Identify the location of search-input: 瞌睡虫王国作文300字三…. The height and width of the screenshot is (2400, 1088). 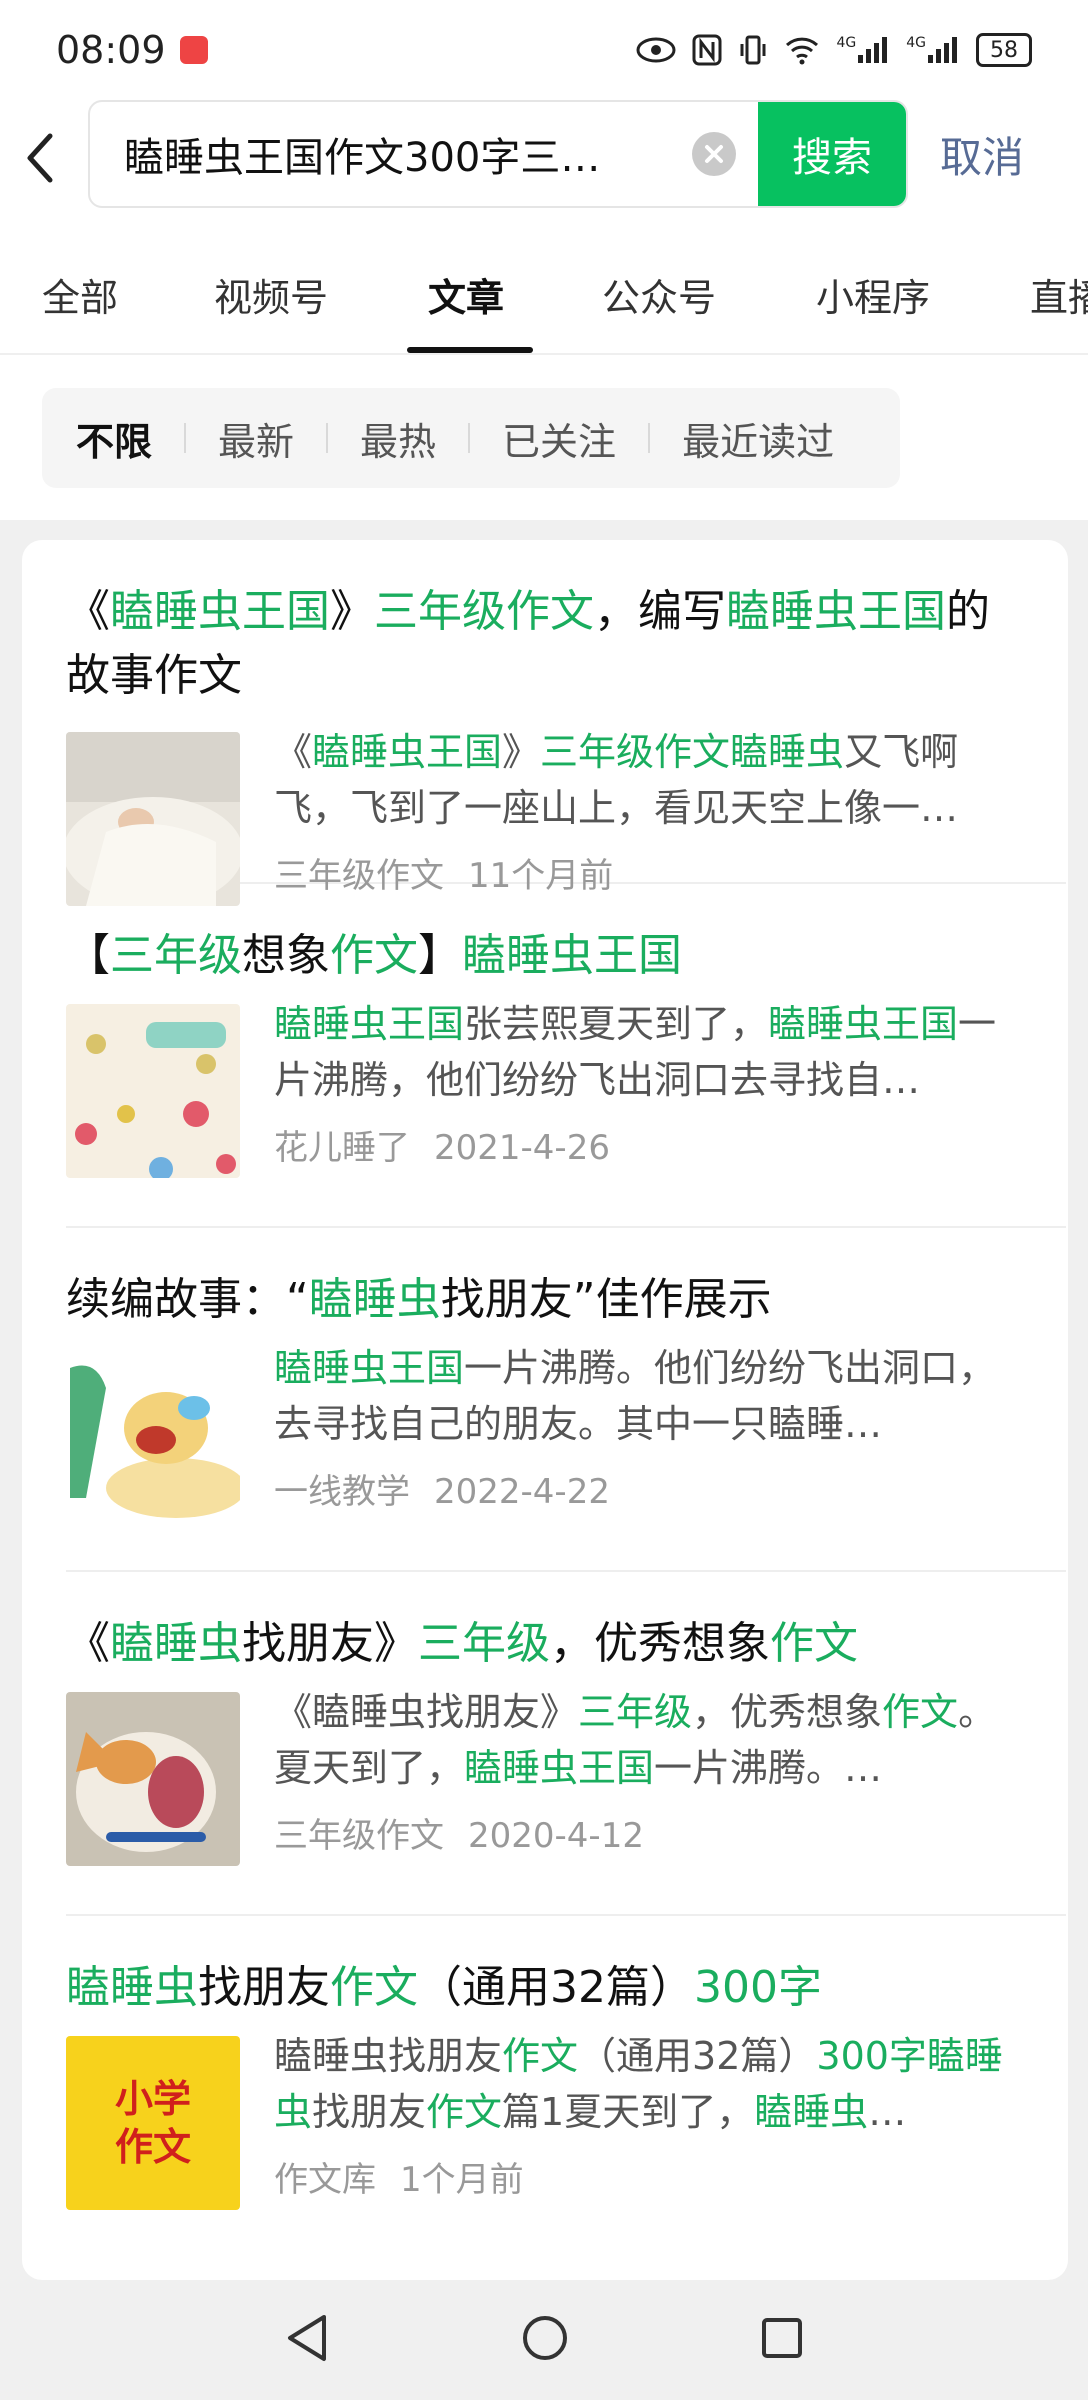
(380, 154).